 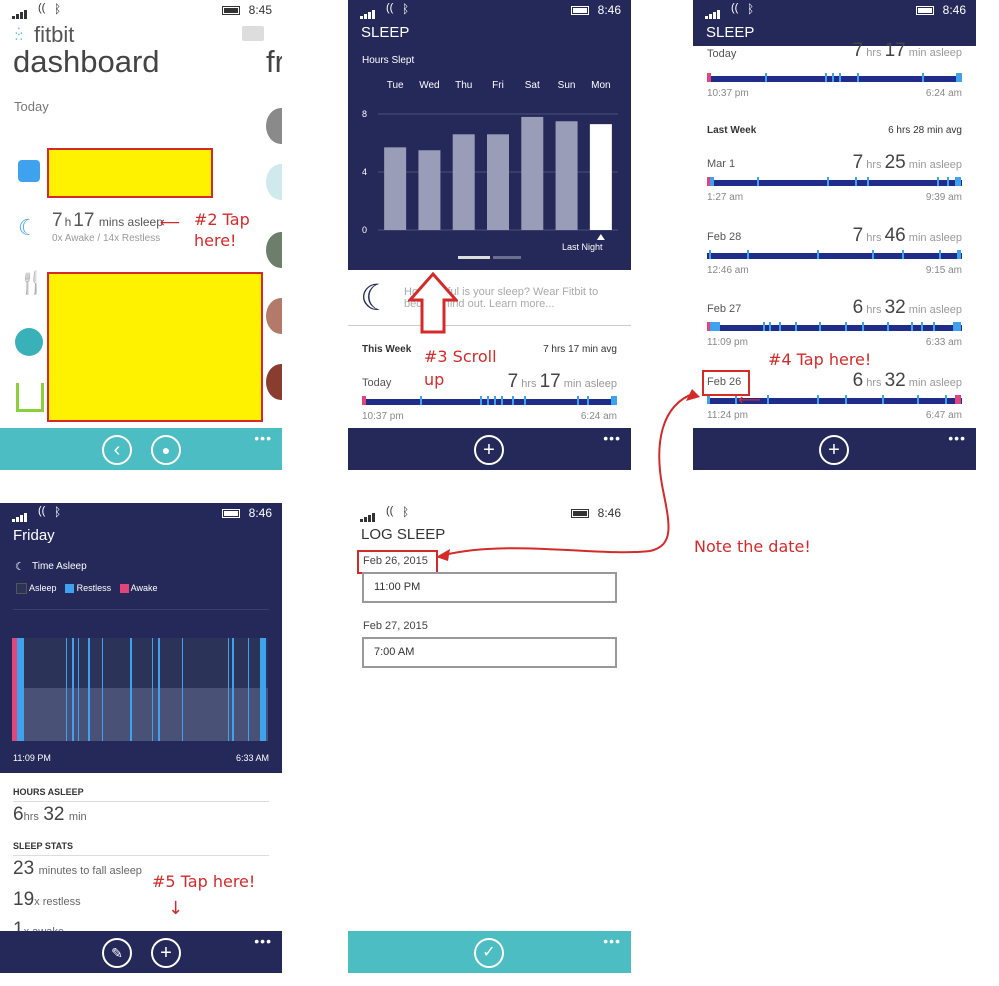 What do you see at coordinates (21, 589) in the screenshot?
I see `legend-swatch-asleep` at bounding box center [21, 589].